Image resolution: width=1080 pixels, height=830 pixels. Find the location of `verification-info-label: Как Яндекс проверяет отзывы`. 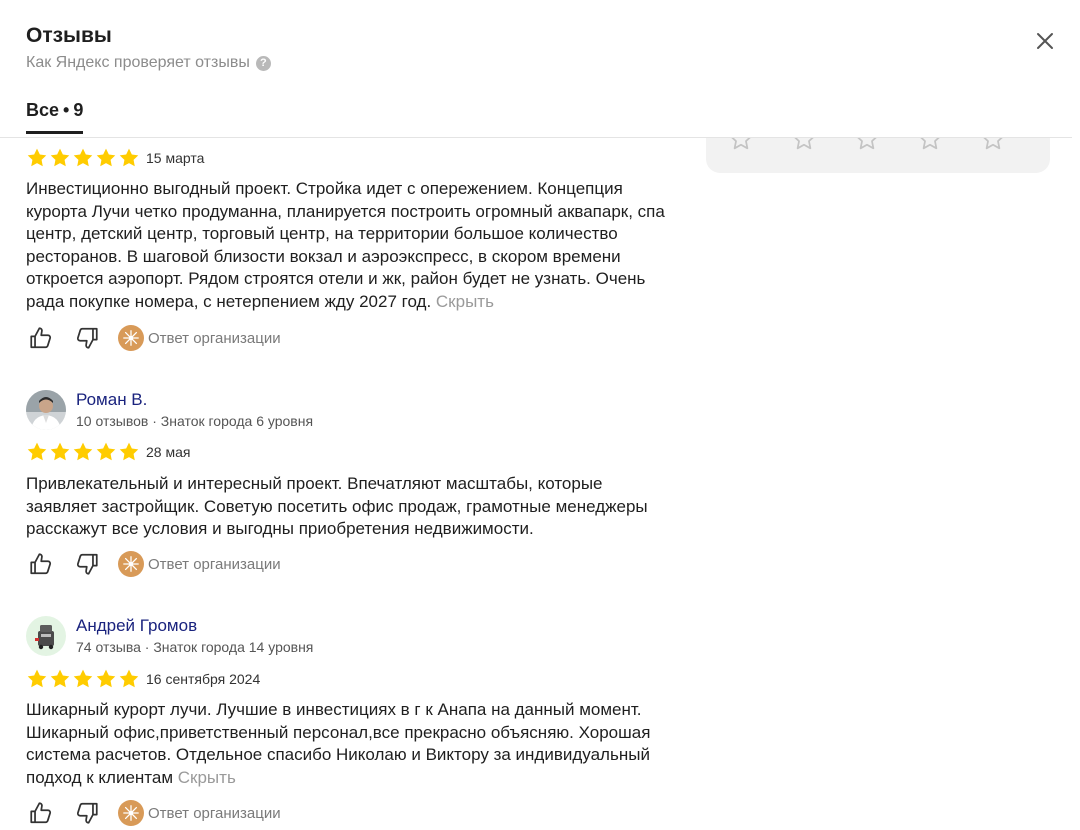

verification-info-label: Как Яндекс проверяет отзывы is located at coordinates (138, 62).